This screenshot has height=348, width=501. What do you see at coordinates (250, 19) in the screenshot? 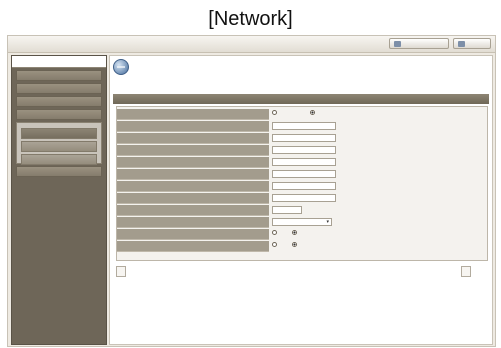
I see `page-caption: [Network]` at bounding box center [250, 19].